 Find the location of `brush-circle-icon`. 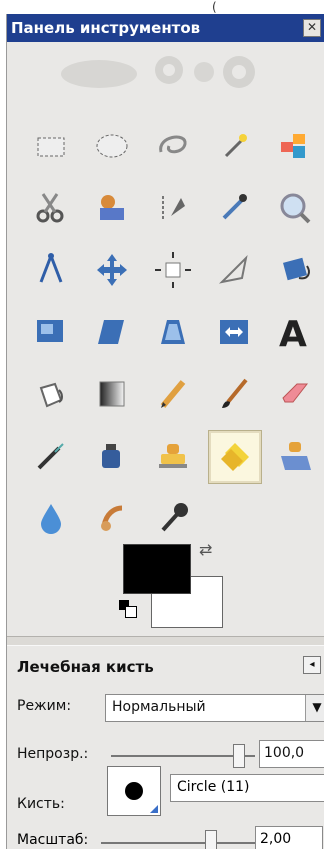

brush-circle-icon is located at coordinates (134, 791).